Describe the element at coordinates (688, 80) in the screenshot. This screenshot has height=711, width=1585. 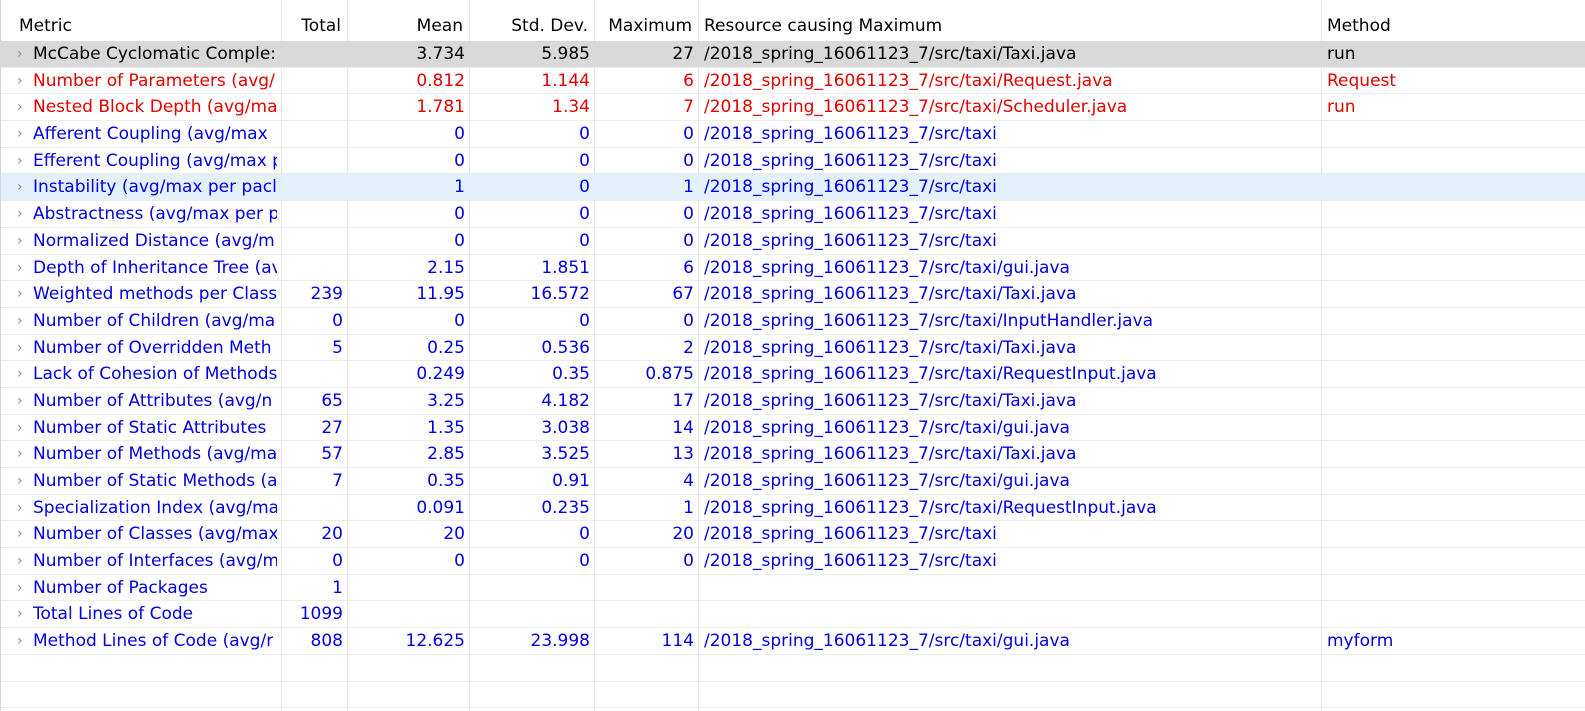
I see `maximum-cell: 6` at that location.